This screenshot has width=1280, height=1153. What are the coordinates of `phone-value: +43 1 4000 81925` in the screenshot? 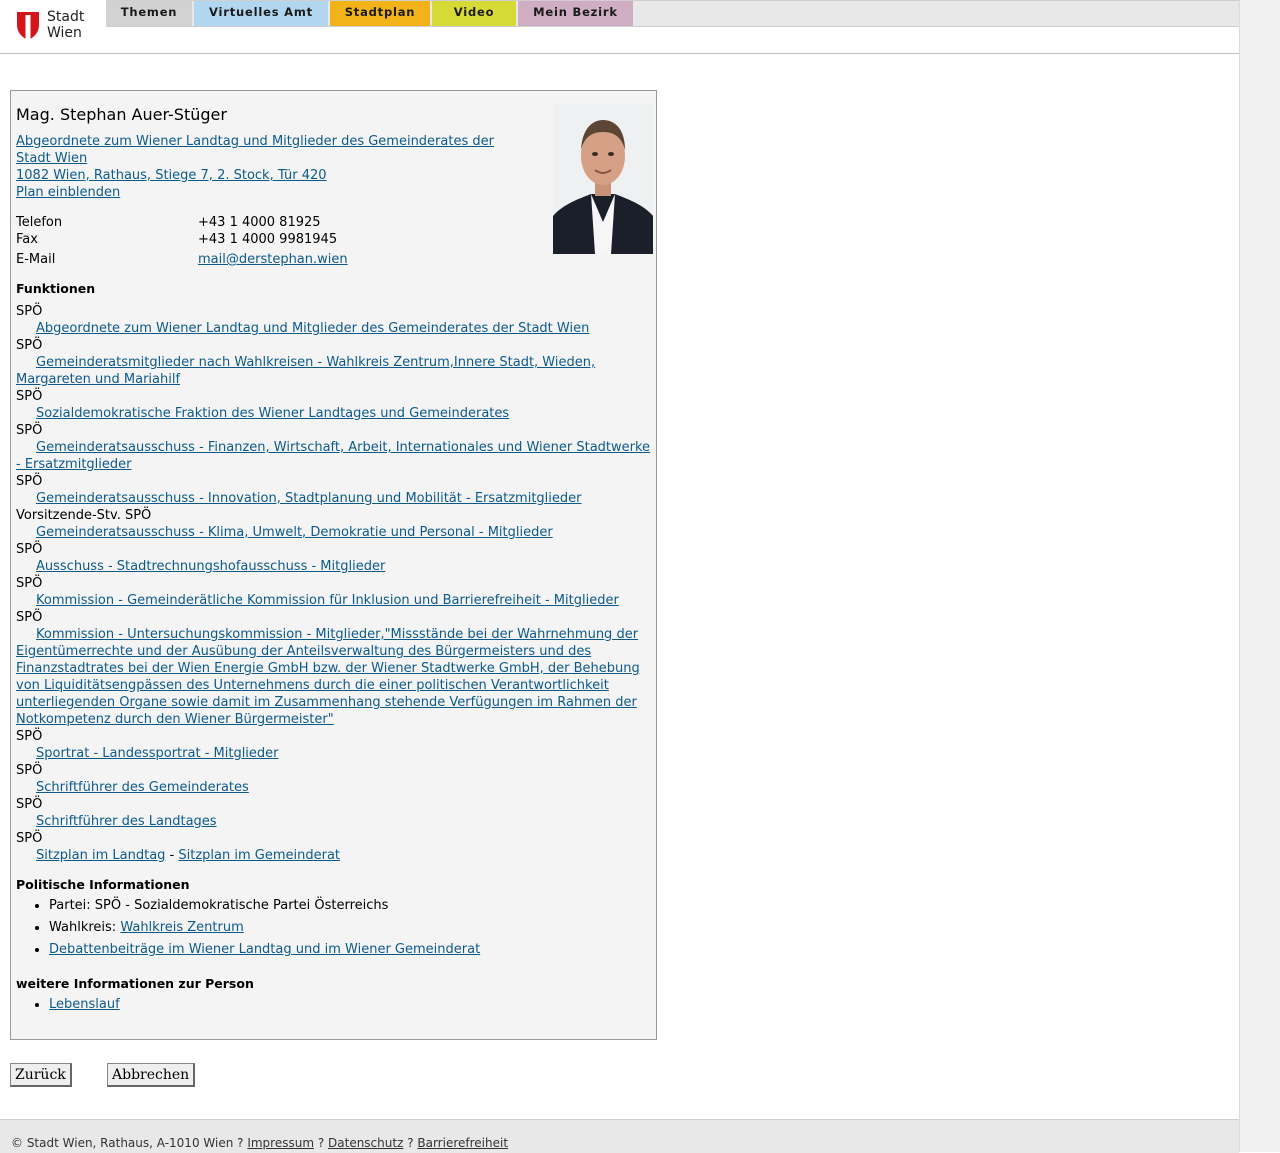 It's located at (259, 222).